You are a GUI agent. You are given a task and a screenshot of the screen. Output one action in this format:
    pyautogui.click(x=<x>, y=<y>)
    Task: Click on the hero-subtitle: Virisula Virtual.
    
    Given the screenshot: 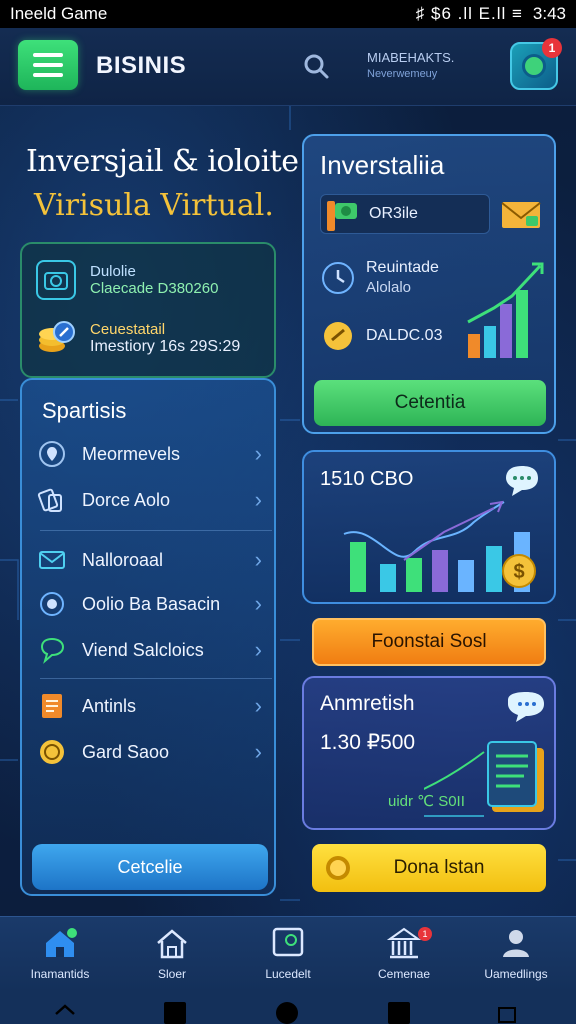 What is the action you would take?
    pyautogui.click(x=154, y=205)
    